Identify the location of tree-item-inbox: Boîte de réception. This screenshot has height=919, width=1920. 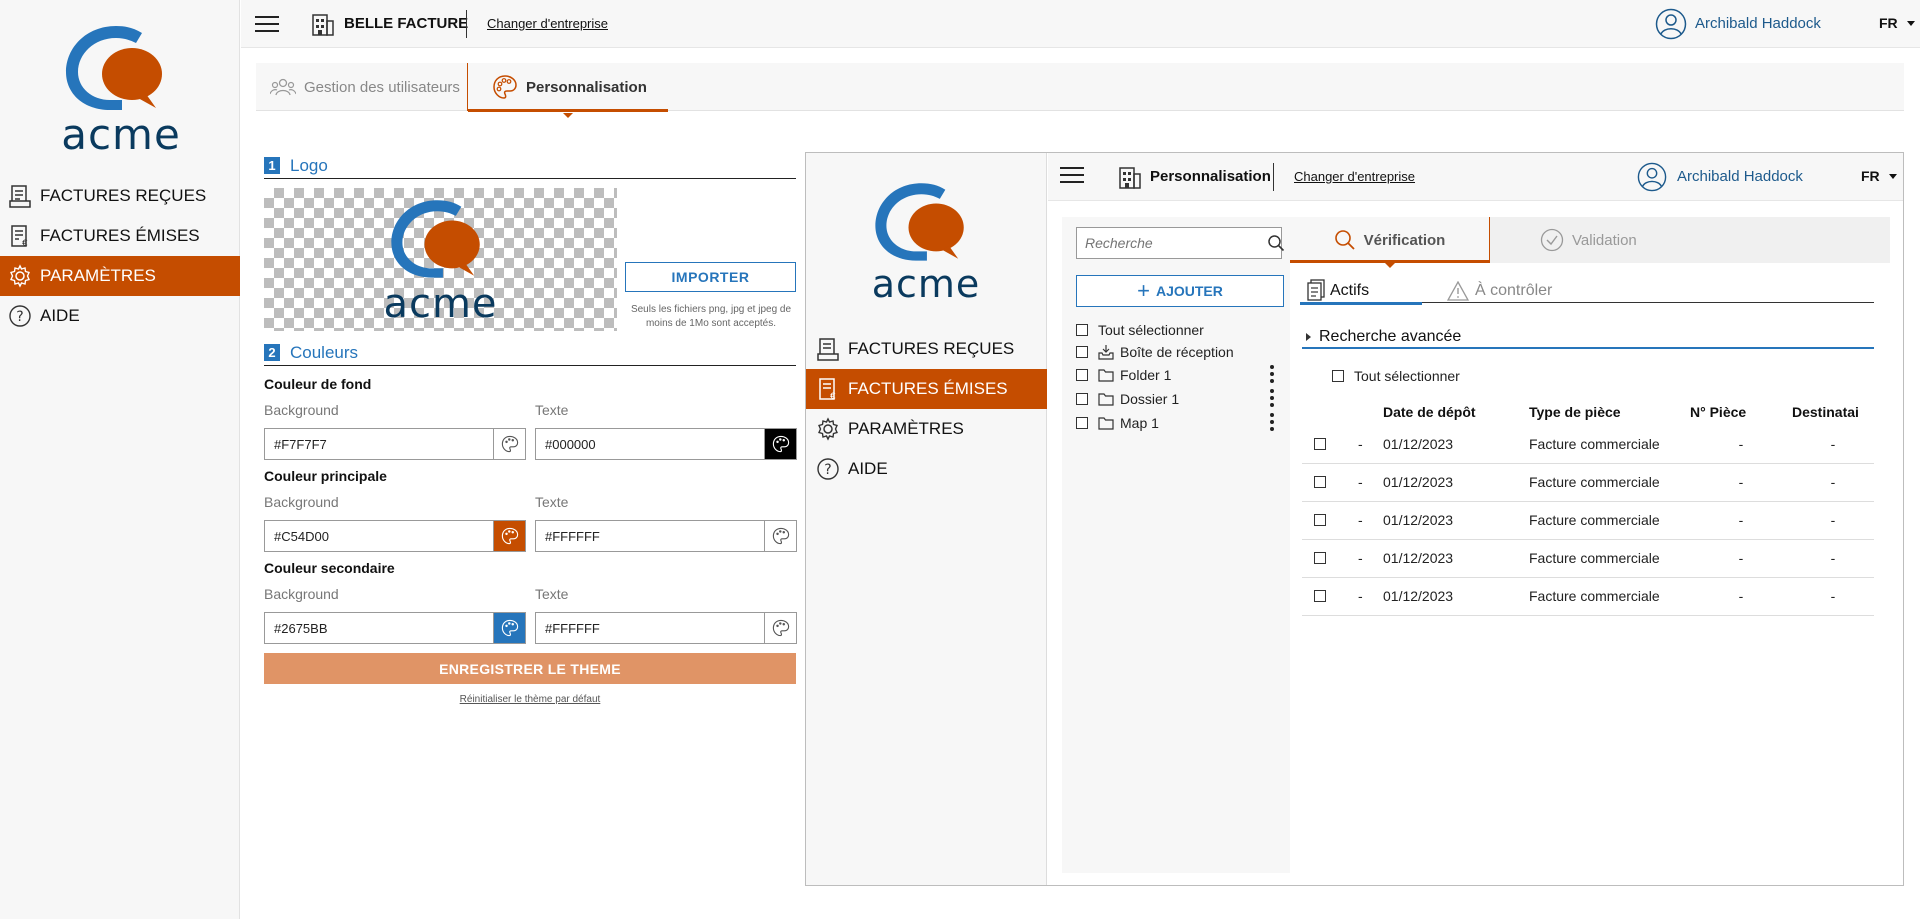
(1181, 352).